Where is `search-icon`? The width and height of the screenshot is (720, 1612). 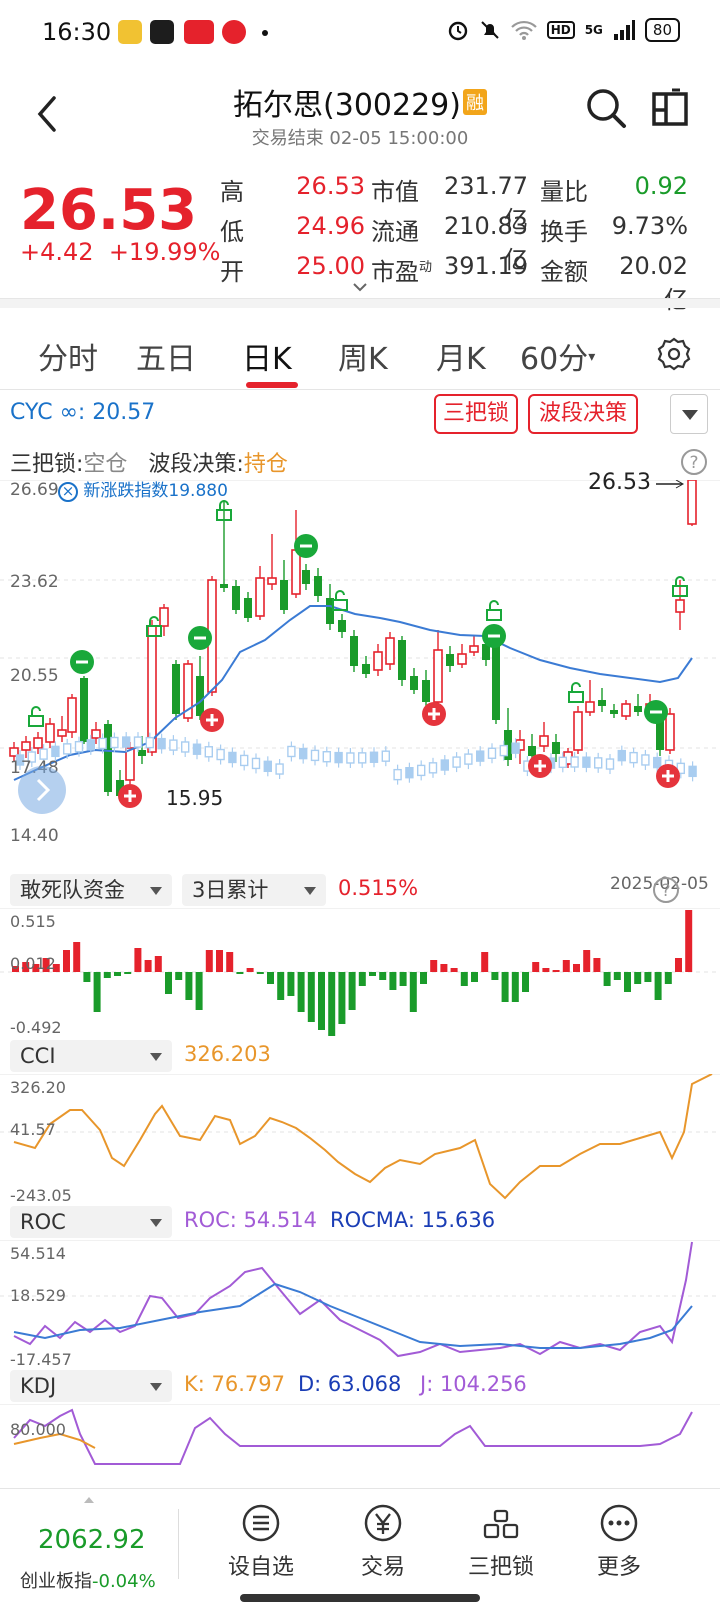 search-icon is located at coordinates (606, 108).